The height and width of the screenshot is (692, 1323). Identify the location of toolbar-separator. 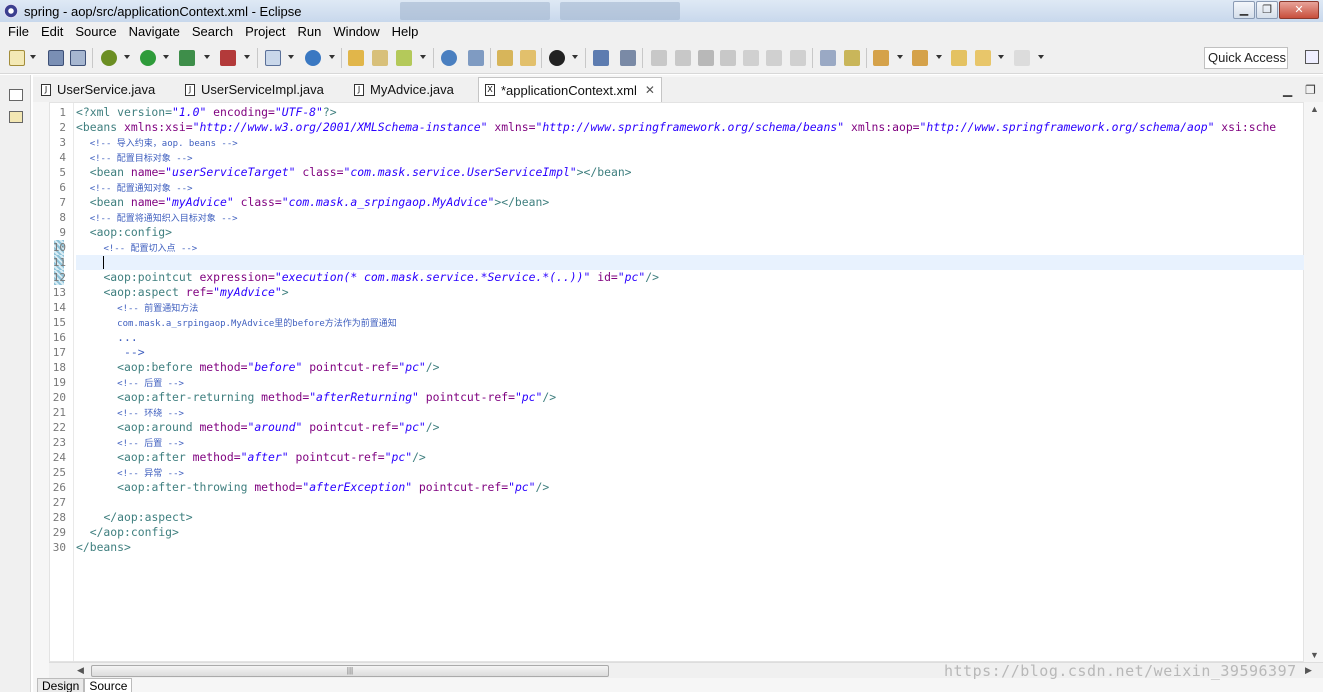
(257, 58).